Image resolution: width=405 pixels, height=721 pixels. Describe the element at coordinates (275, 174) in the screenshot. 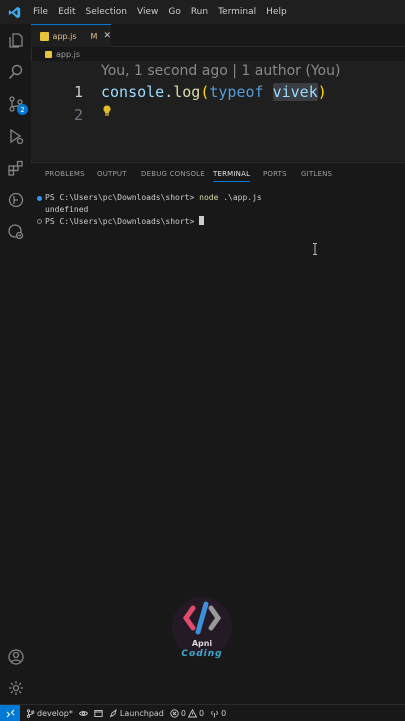

I see `tab-ports: PORTS` at that location.